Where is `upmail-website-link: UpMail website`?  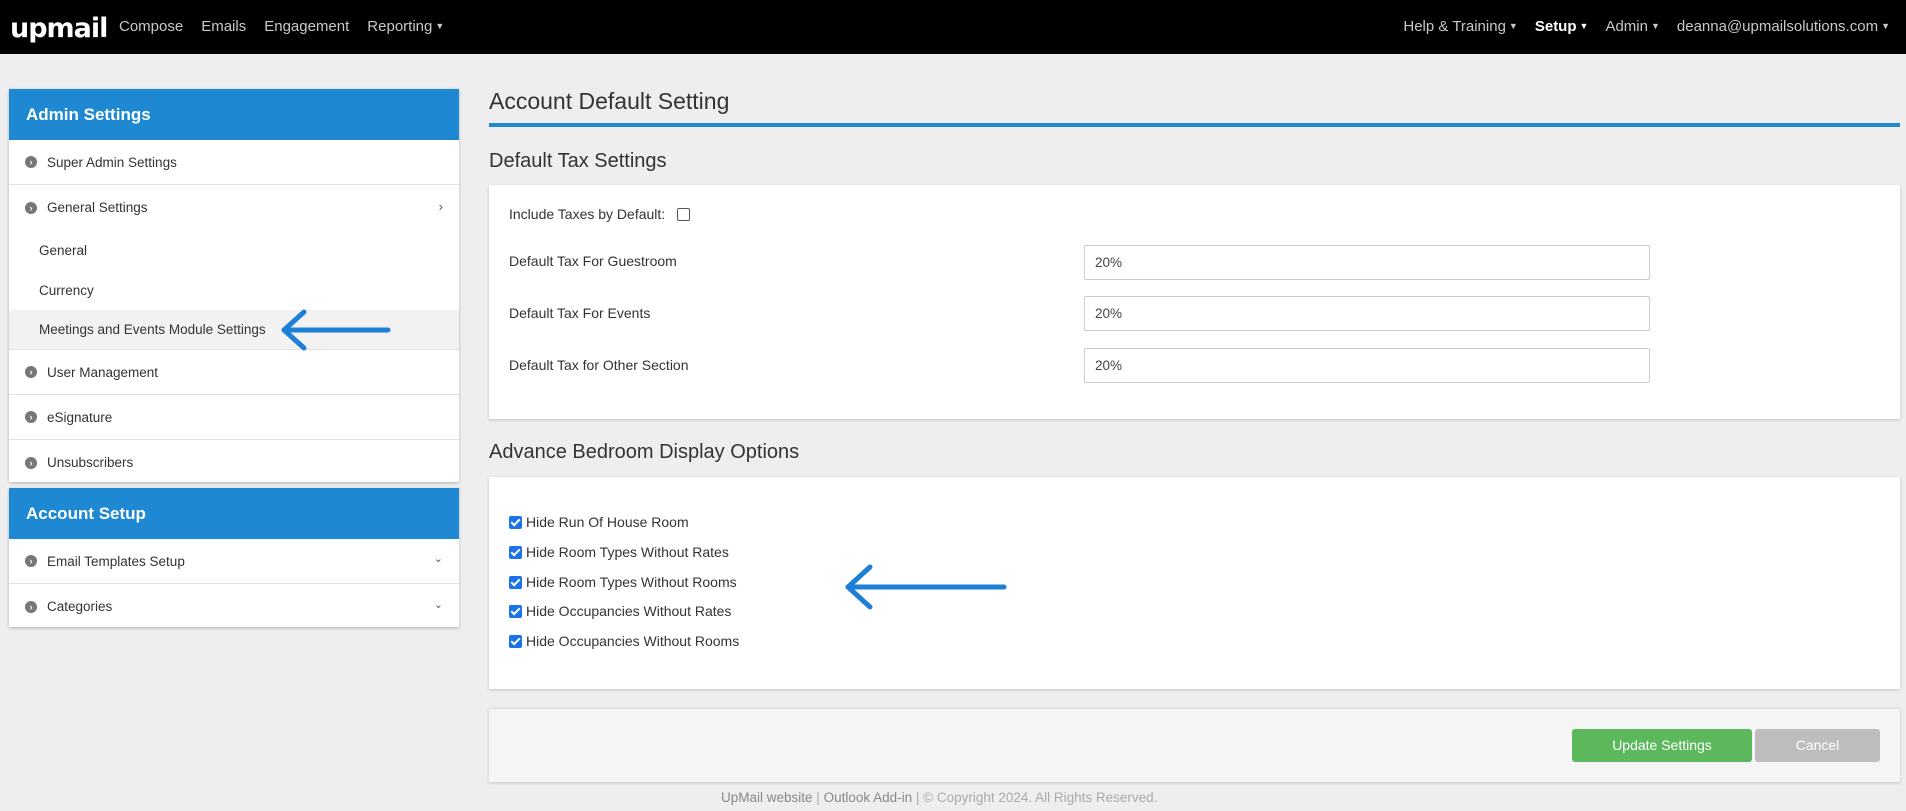 upmail-website-link: UpMail website is located at coordinates (767, 797).